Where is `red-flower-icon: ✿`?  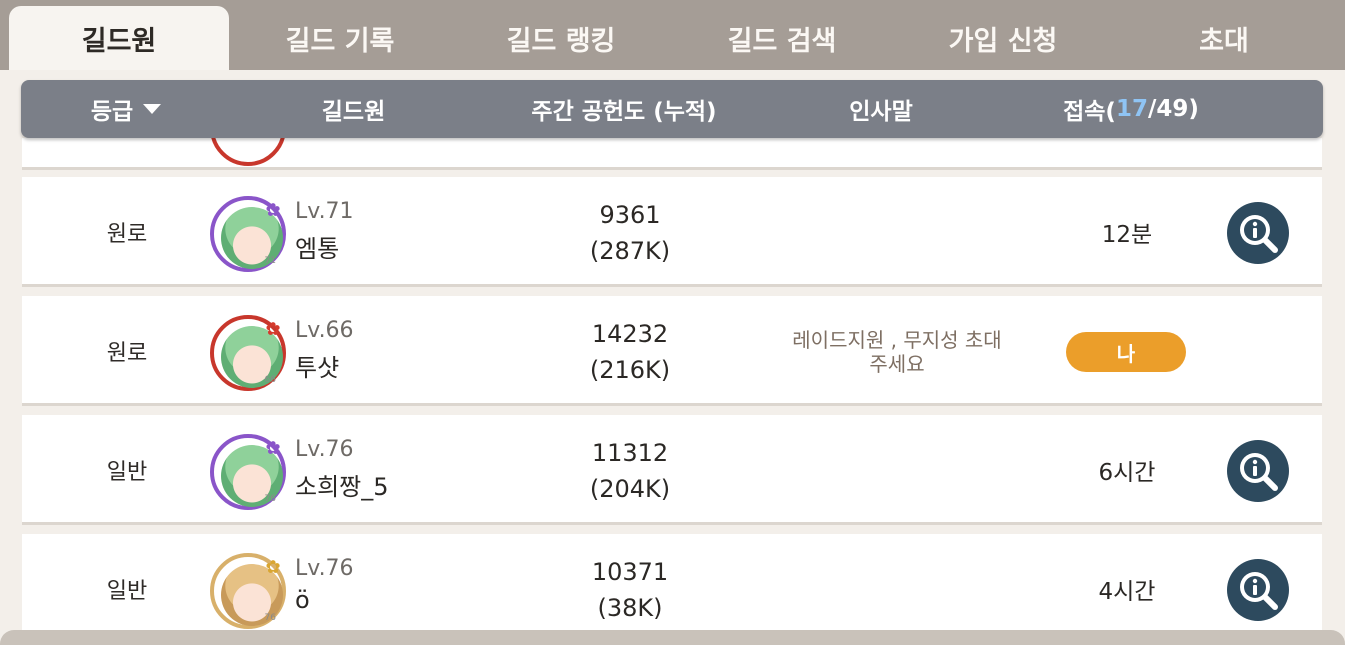 red-flower-icon: ✿ is located at coordinates (273, 329).